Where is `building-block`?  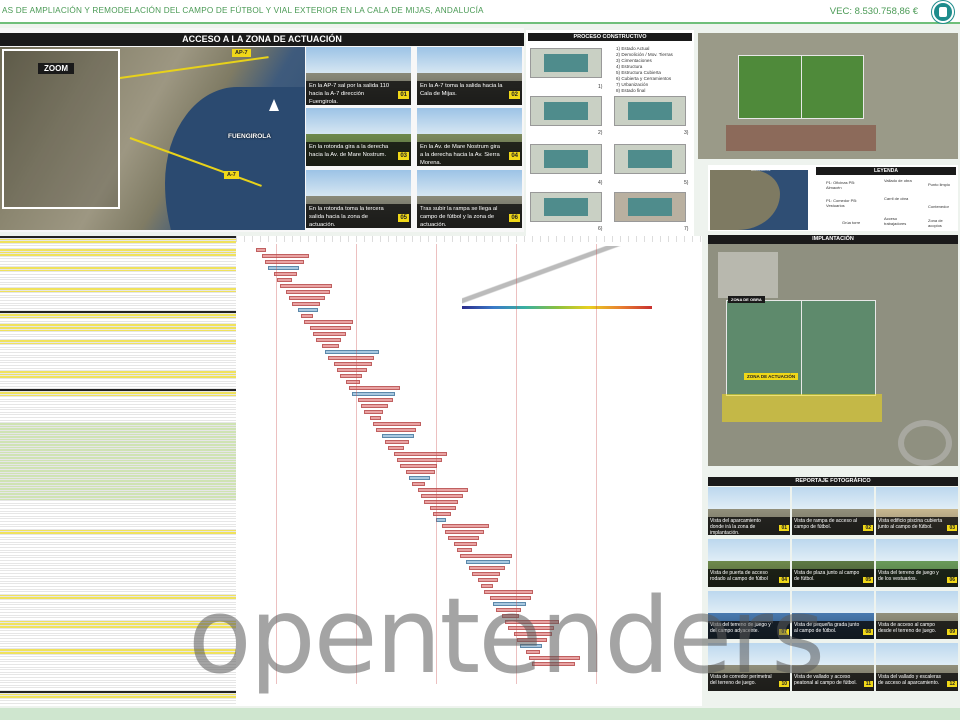 building-block is located at coordinates (801, 138).